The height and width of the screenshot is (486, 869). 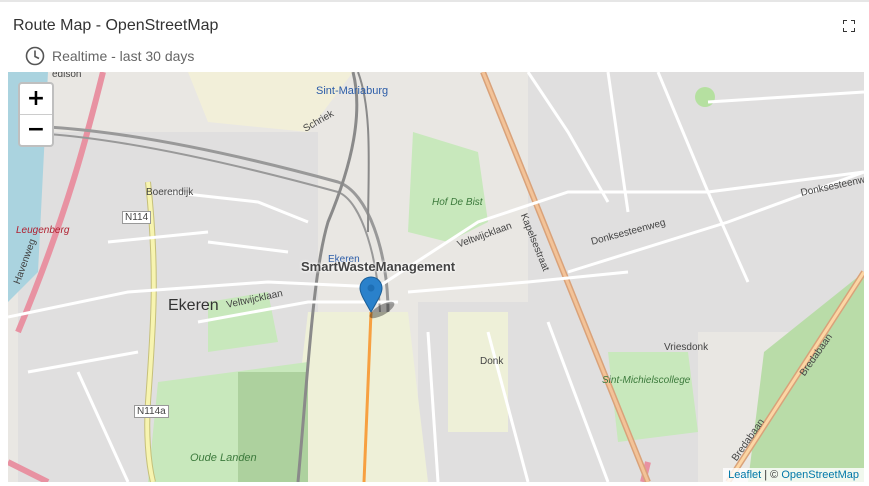 I want to click on label-boerendijk: Boerendijk, so click(x=170, y=192).